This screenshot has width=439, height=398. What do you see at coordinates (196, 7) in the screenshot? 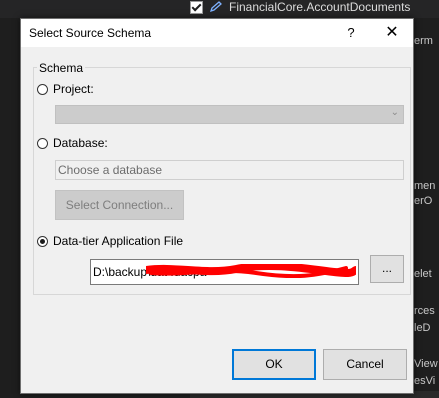
I see `checkbox-icon` at bounding box center [196, 7].